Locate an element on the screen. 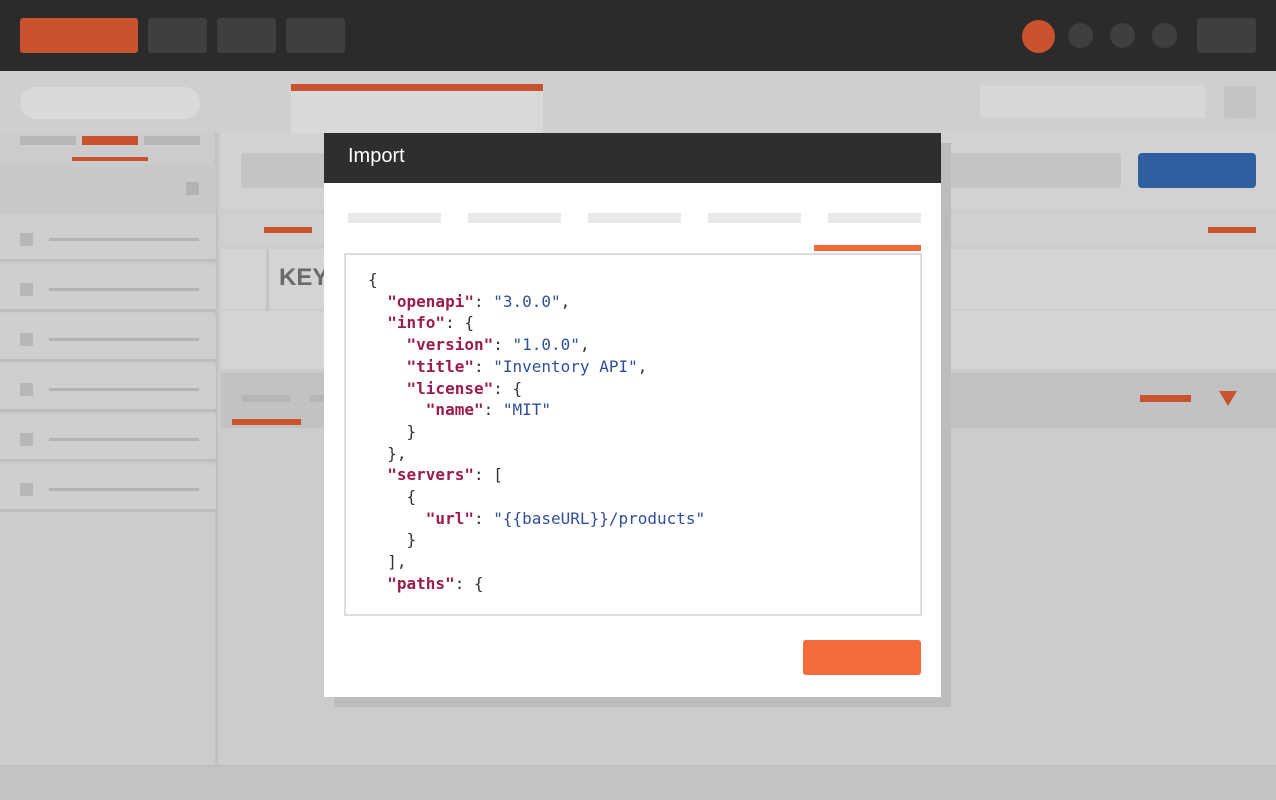  code-line: "title": "Inventory API", is located at coordinates (536, 367).